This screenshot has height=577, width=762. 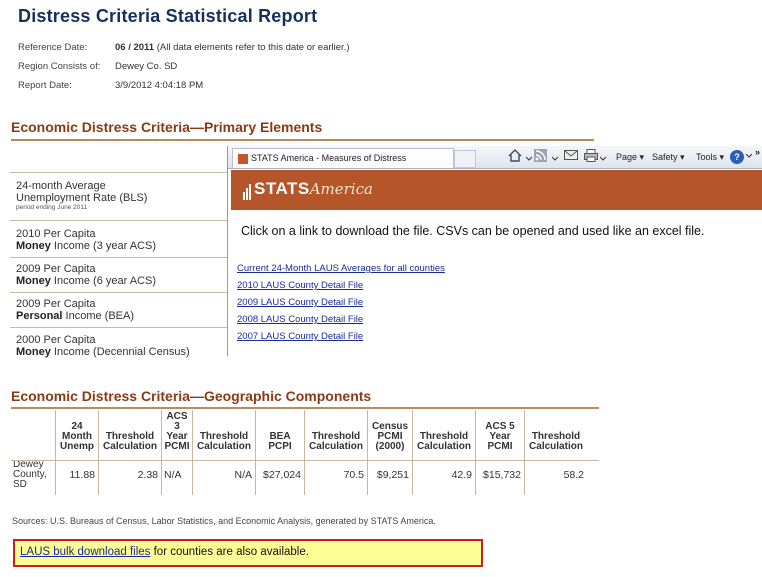 I want to click on download-link-2009: 2009 LAUS County Detail File, so click(x=300, y=302).